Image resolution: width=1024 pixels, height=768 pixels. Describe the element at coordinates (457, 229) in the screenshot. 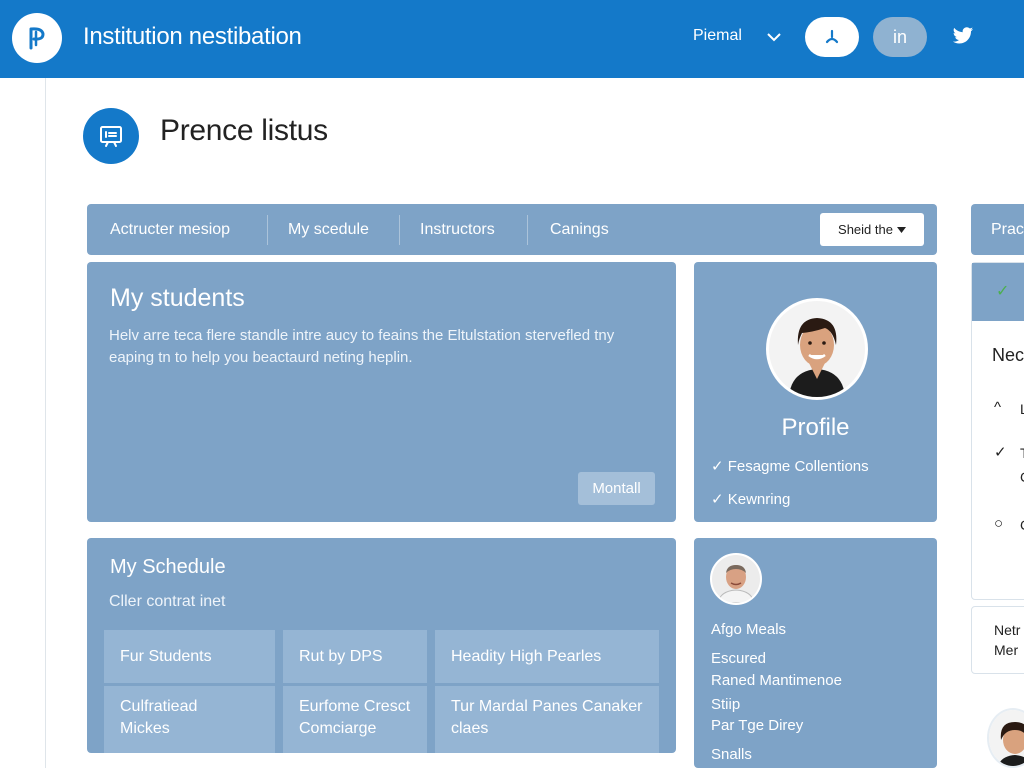

I see `tab-instructors: Instructors` at that location.